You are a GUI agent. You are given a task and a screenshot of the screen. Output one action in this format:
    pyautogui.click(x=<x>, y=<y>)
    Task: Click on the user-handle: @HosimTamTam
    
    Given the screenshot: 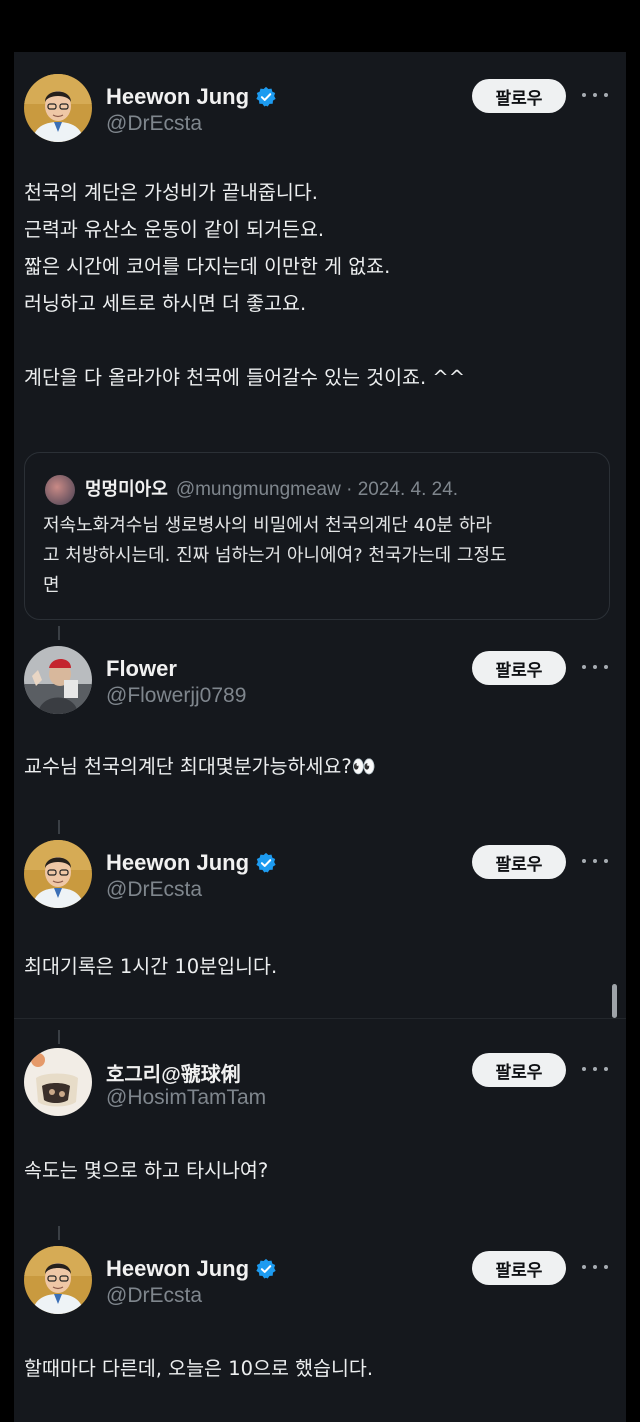 What is the action you would take?
    pyautogui.click(x=186, y=1098)
    